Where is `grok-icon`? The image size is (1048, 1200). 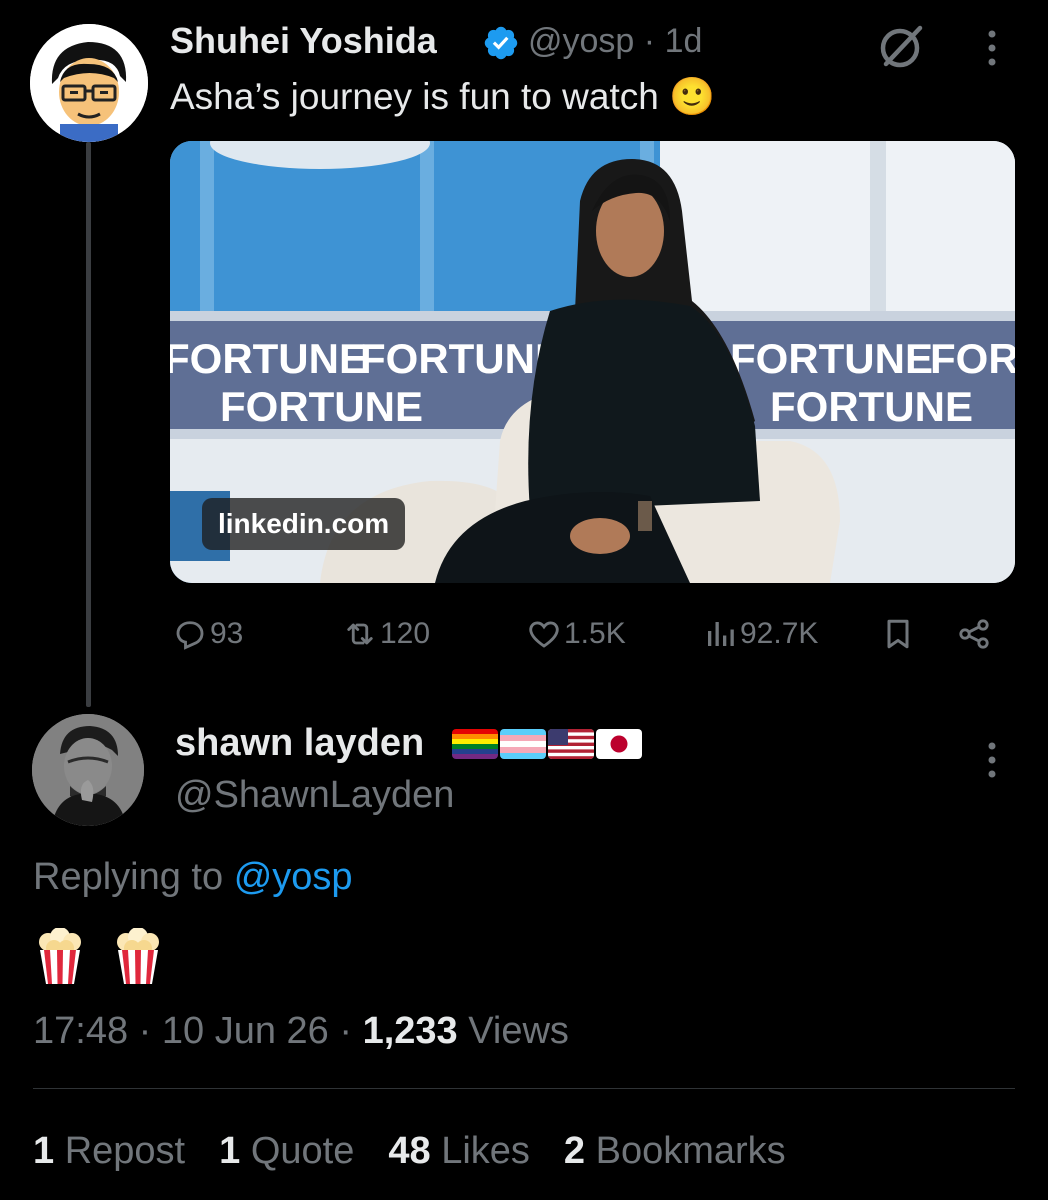 grok-icon is located at coordinates (902, 46).